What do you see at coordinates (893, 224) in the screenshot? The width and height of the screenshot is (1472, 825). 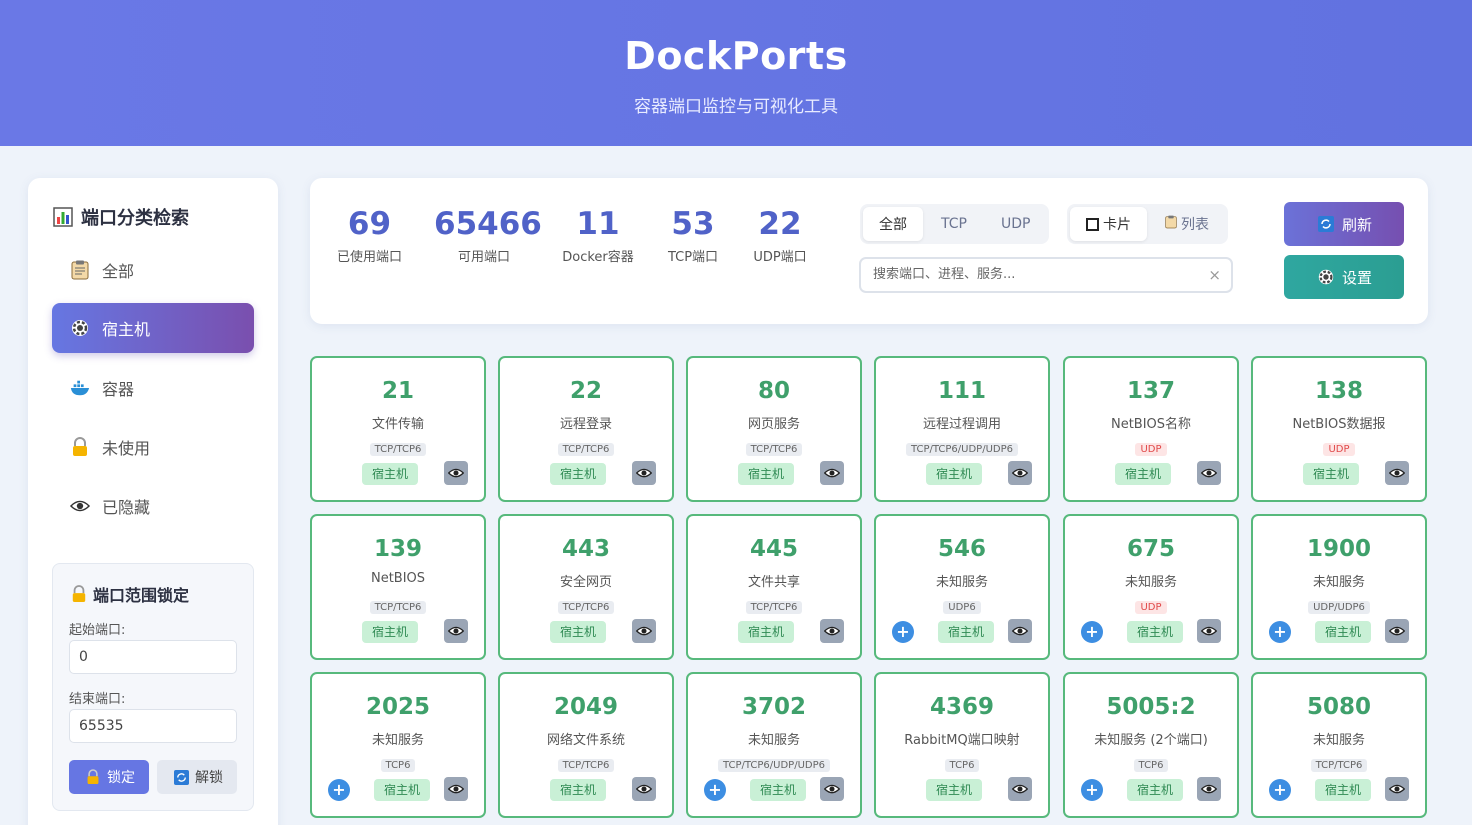 I see `protocol-filter-all: 全部` at bounding box center [893, 224].